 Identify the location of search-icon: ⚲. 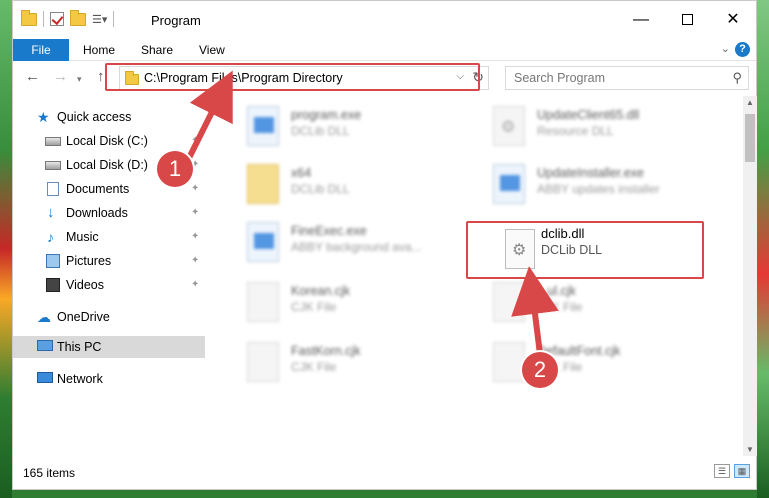
(737, 78).